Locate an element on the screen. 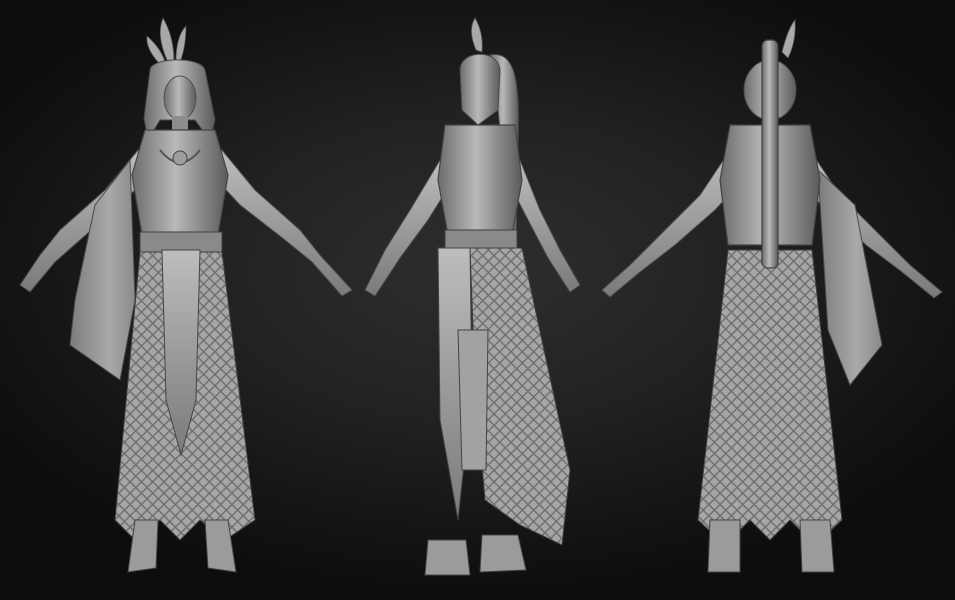 The image size is (955, 600). leg is located at coordinates (473, 400).